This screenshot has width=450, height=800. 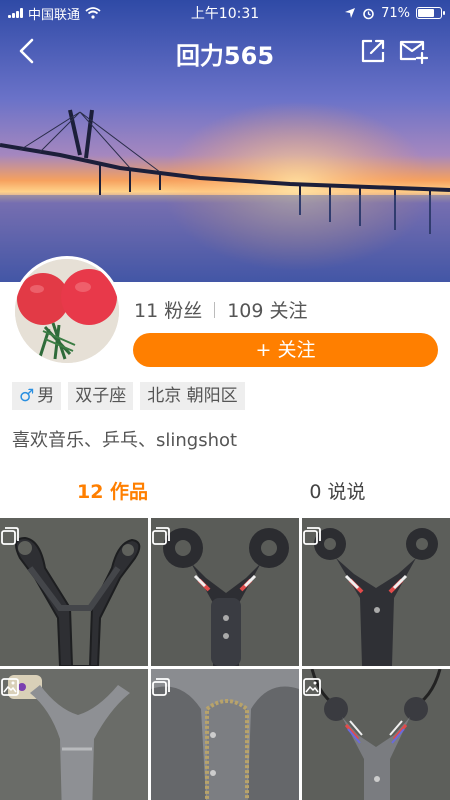 I want to click on profile-bio: 喜欢音乐、乒乓、slingshot, so click(x=125, y=440).